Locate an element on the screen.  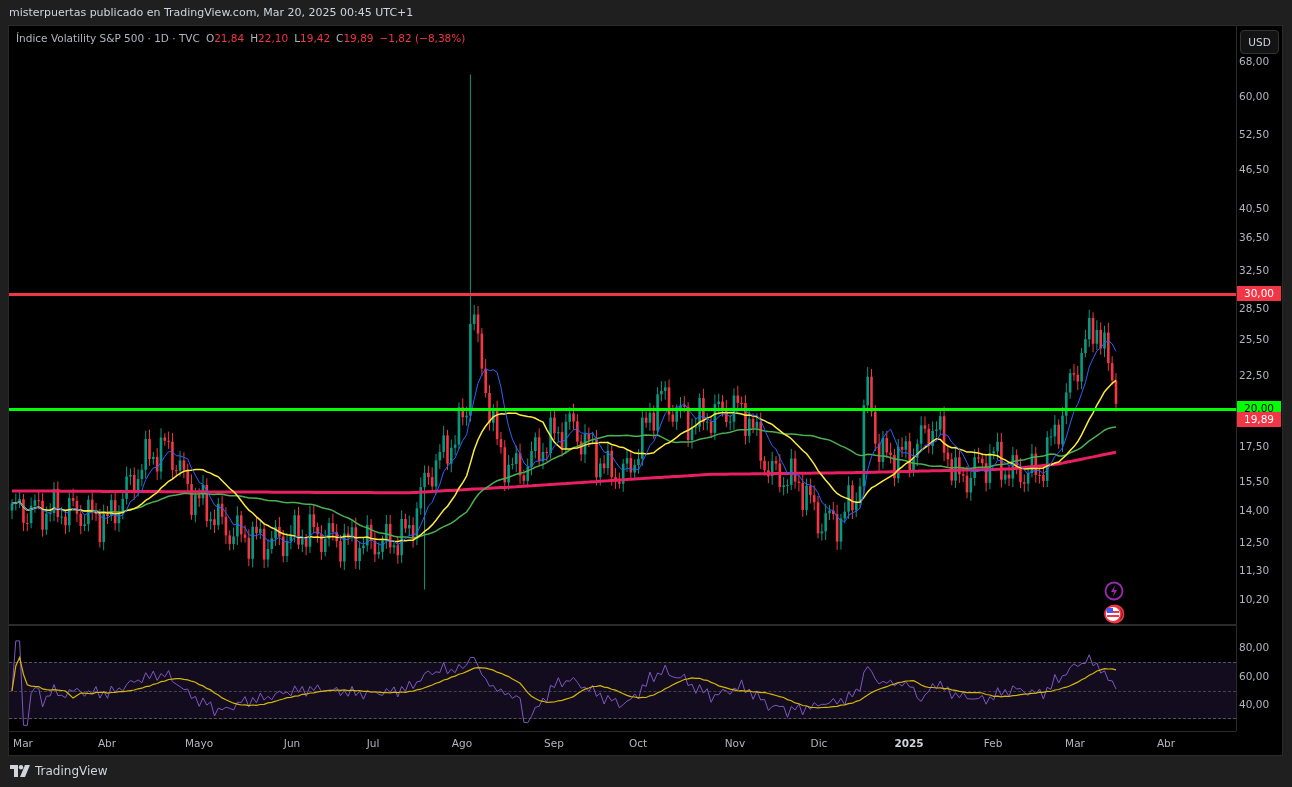
price-axis-label: 32,50 is located at coordinates (1254, 270).